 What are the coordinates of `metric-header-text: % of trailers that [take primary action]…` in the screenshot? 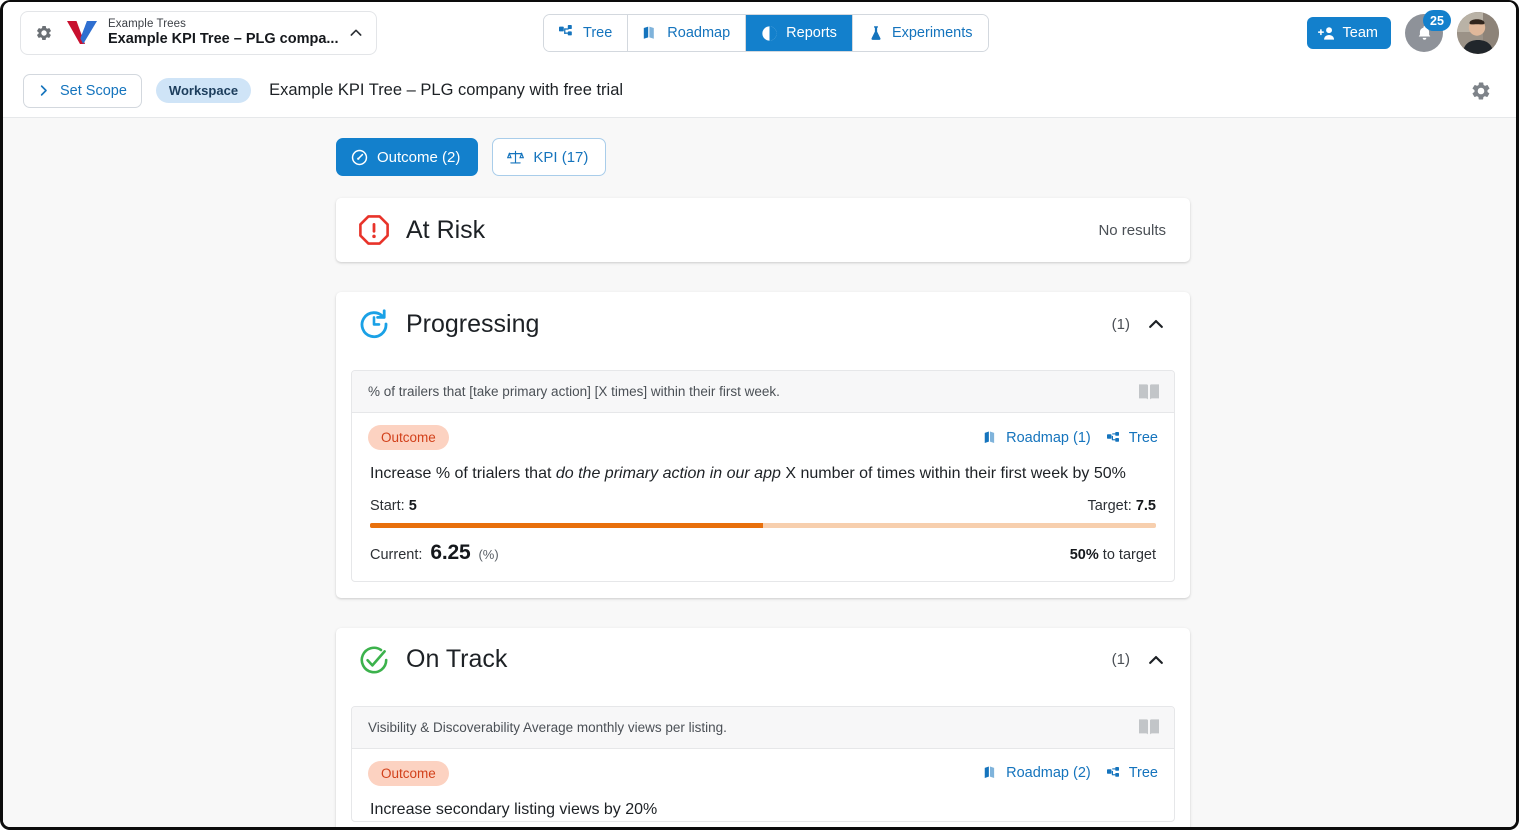 It's located at (574, 391).